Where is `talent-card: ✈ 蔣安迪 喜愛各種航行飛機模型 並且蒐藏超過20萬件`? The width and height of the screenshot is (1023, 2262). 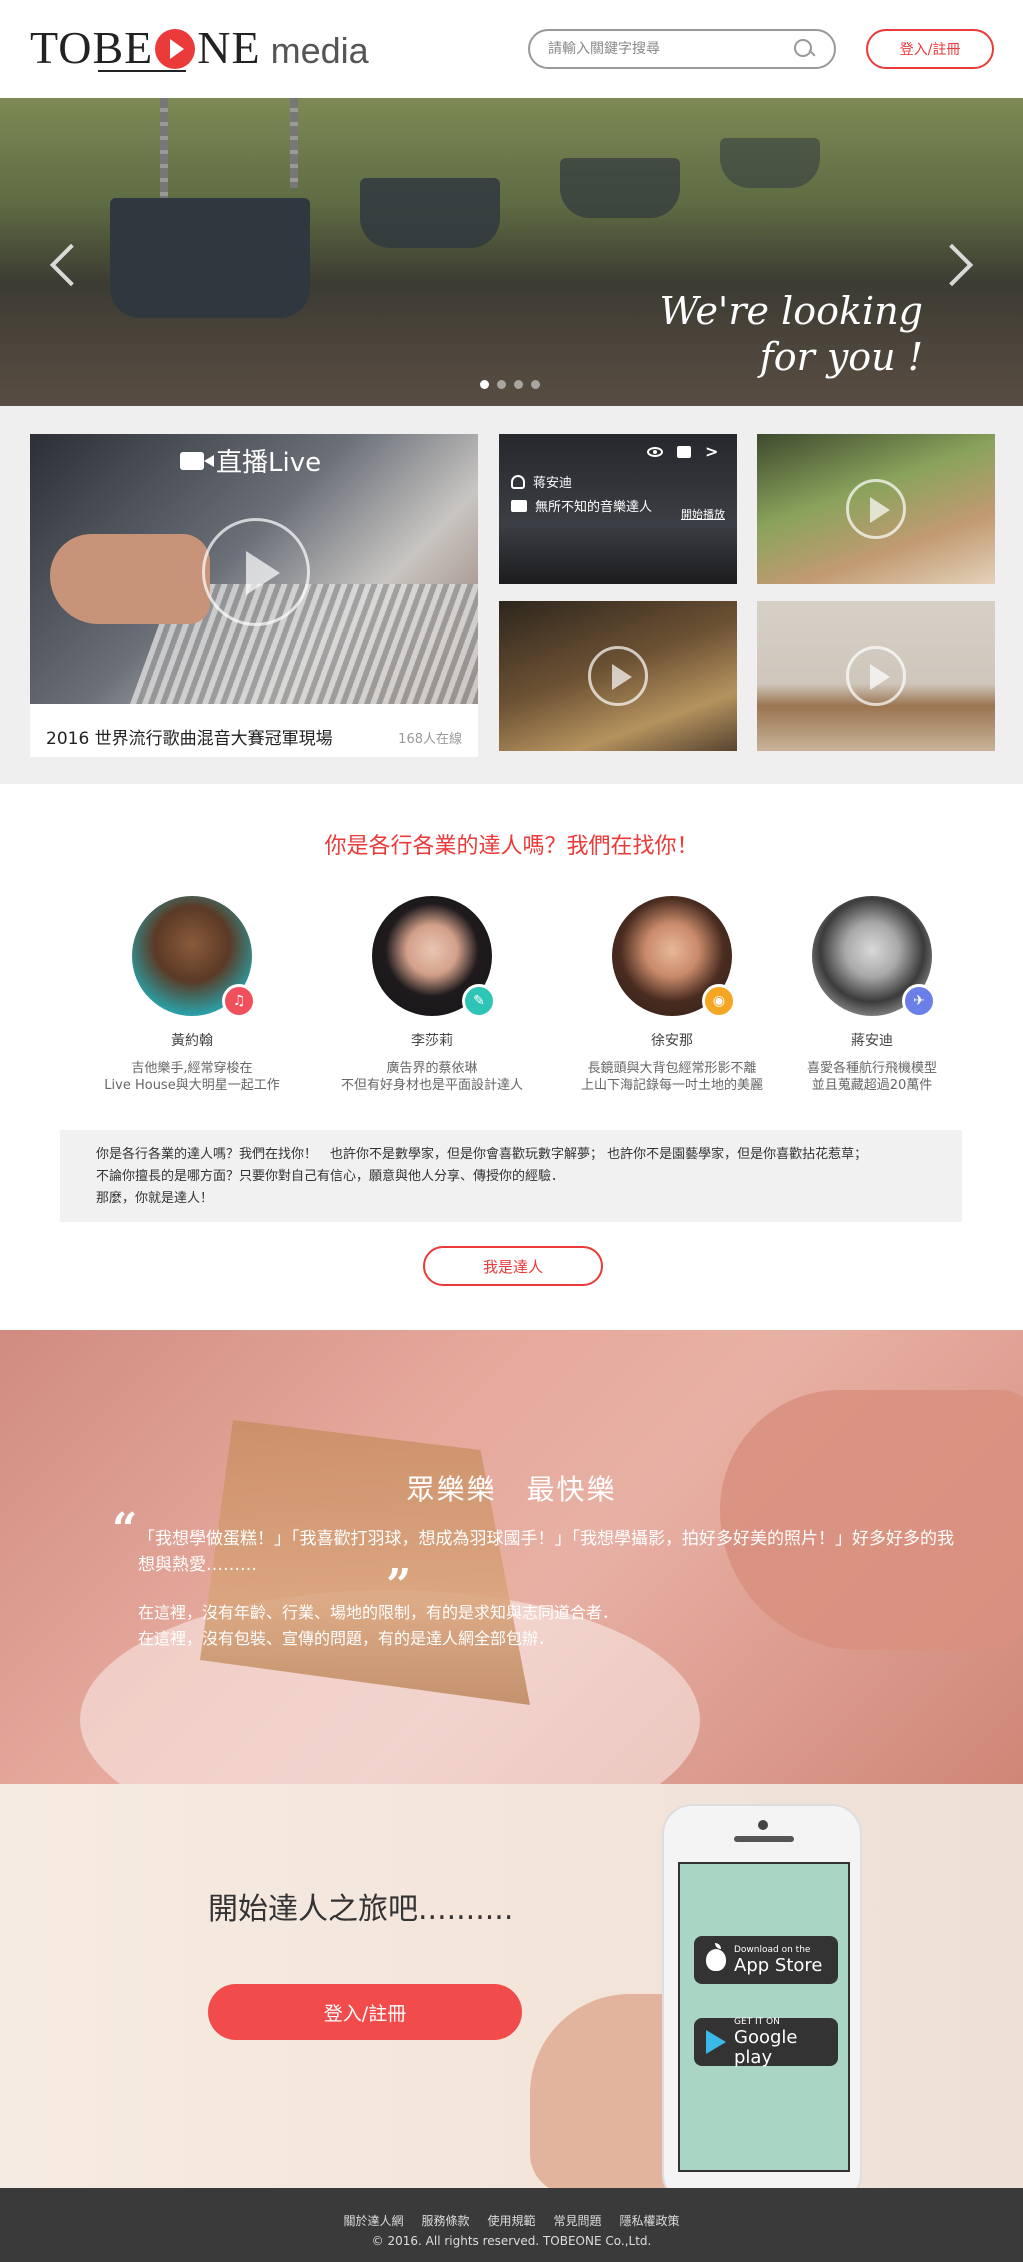 talent-card: ✈ 蔣安迪 喜愛各種航行飛機模型 並且蒐藏超過20萬件 is located at coordinates (872, 995).